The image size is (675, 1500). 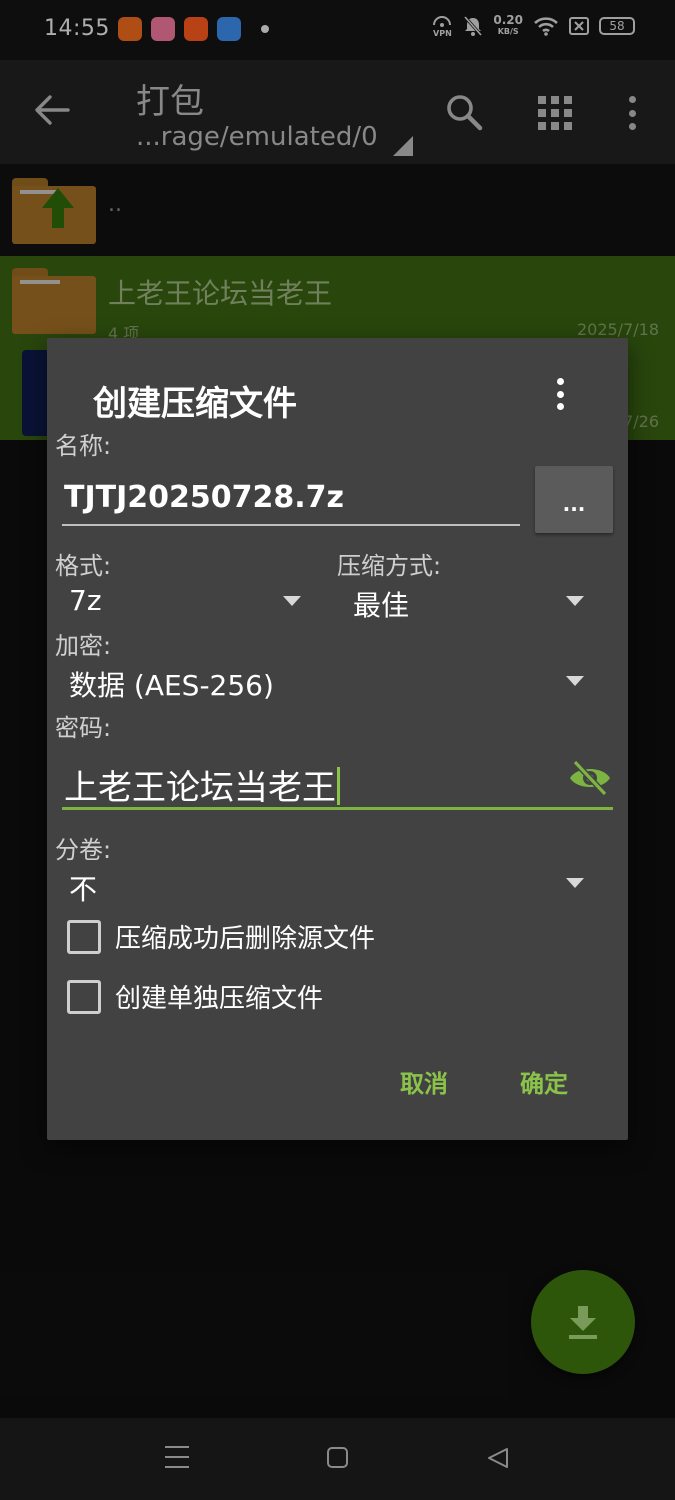 I want to click on extract-fab, so click(x=583, y=1322).